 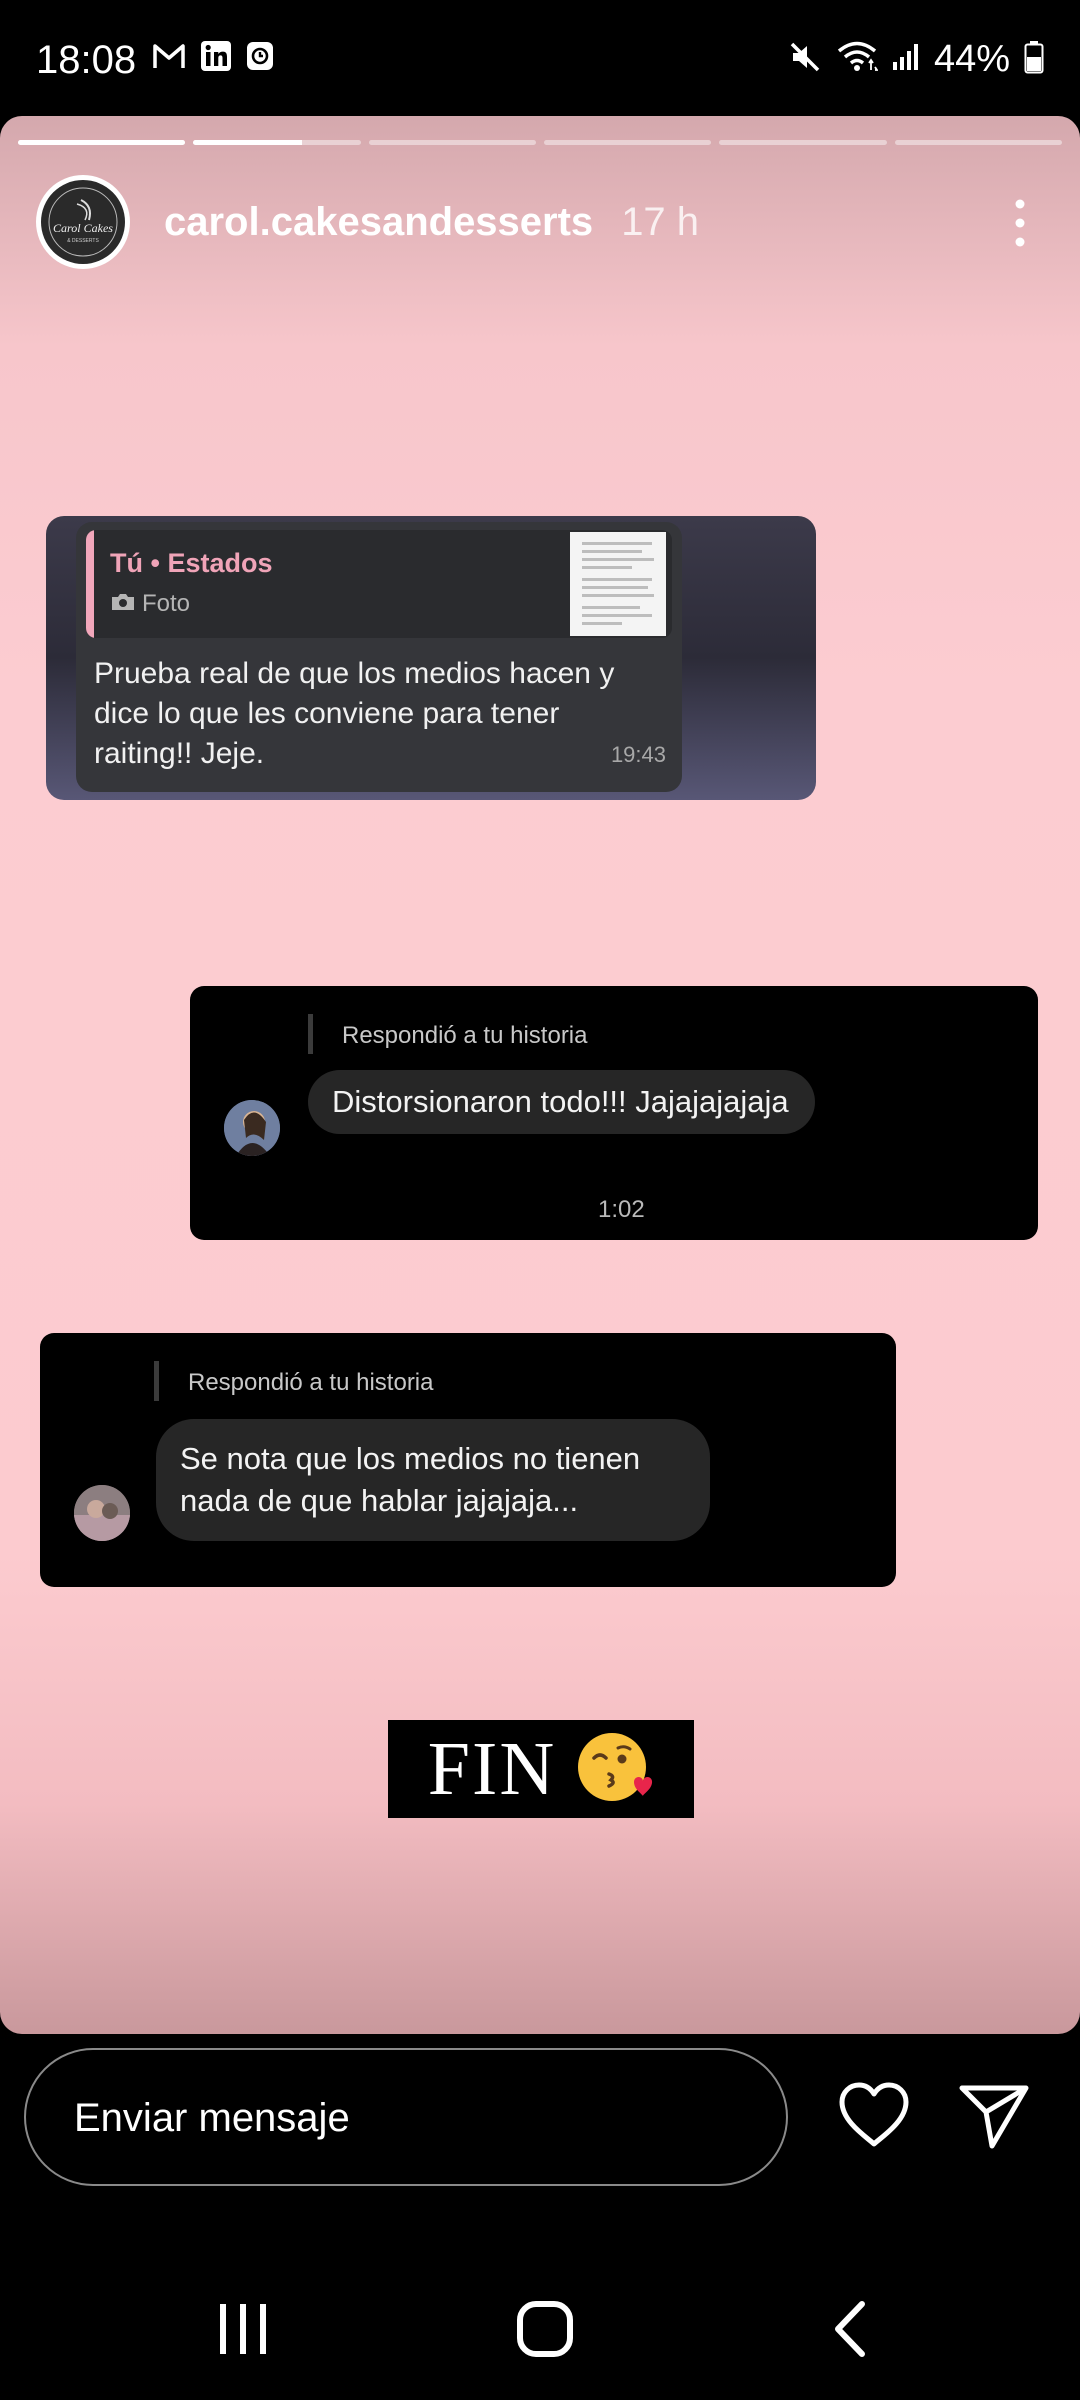 I want to click on like-heart-icon, so click(x=874, y=2117).